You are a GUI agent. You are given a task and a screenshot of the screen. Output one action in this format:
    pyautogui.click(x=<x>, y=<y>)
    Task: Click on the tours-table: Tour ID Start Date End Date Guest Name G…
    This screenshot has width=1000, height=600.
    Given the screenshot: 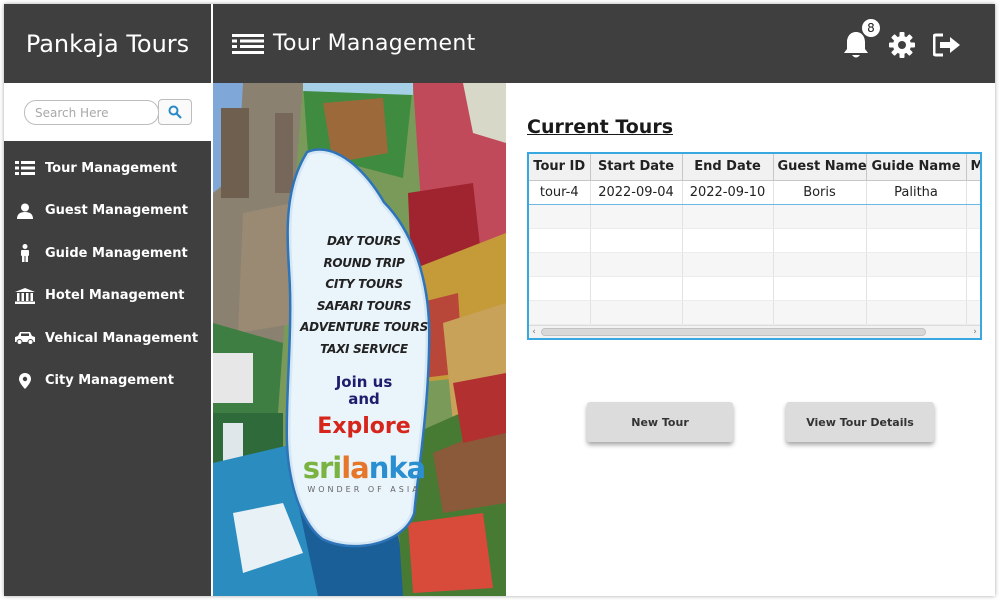 What is the action you would take?
    pyautogui.click(x=754, y=246)
    